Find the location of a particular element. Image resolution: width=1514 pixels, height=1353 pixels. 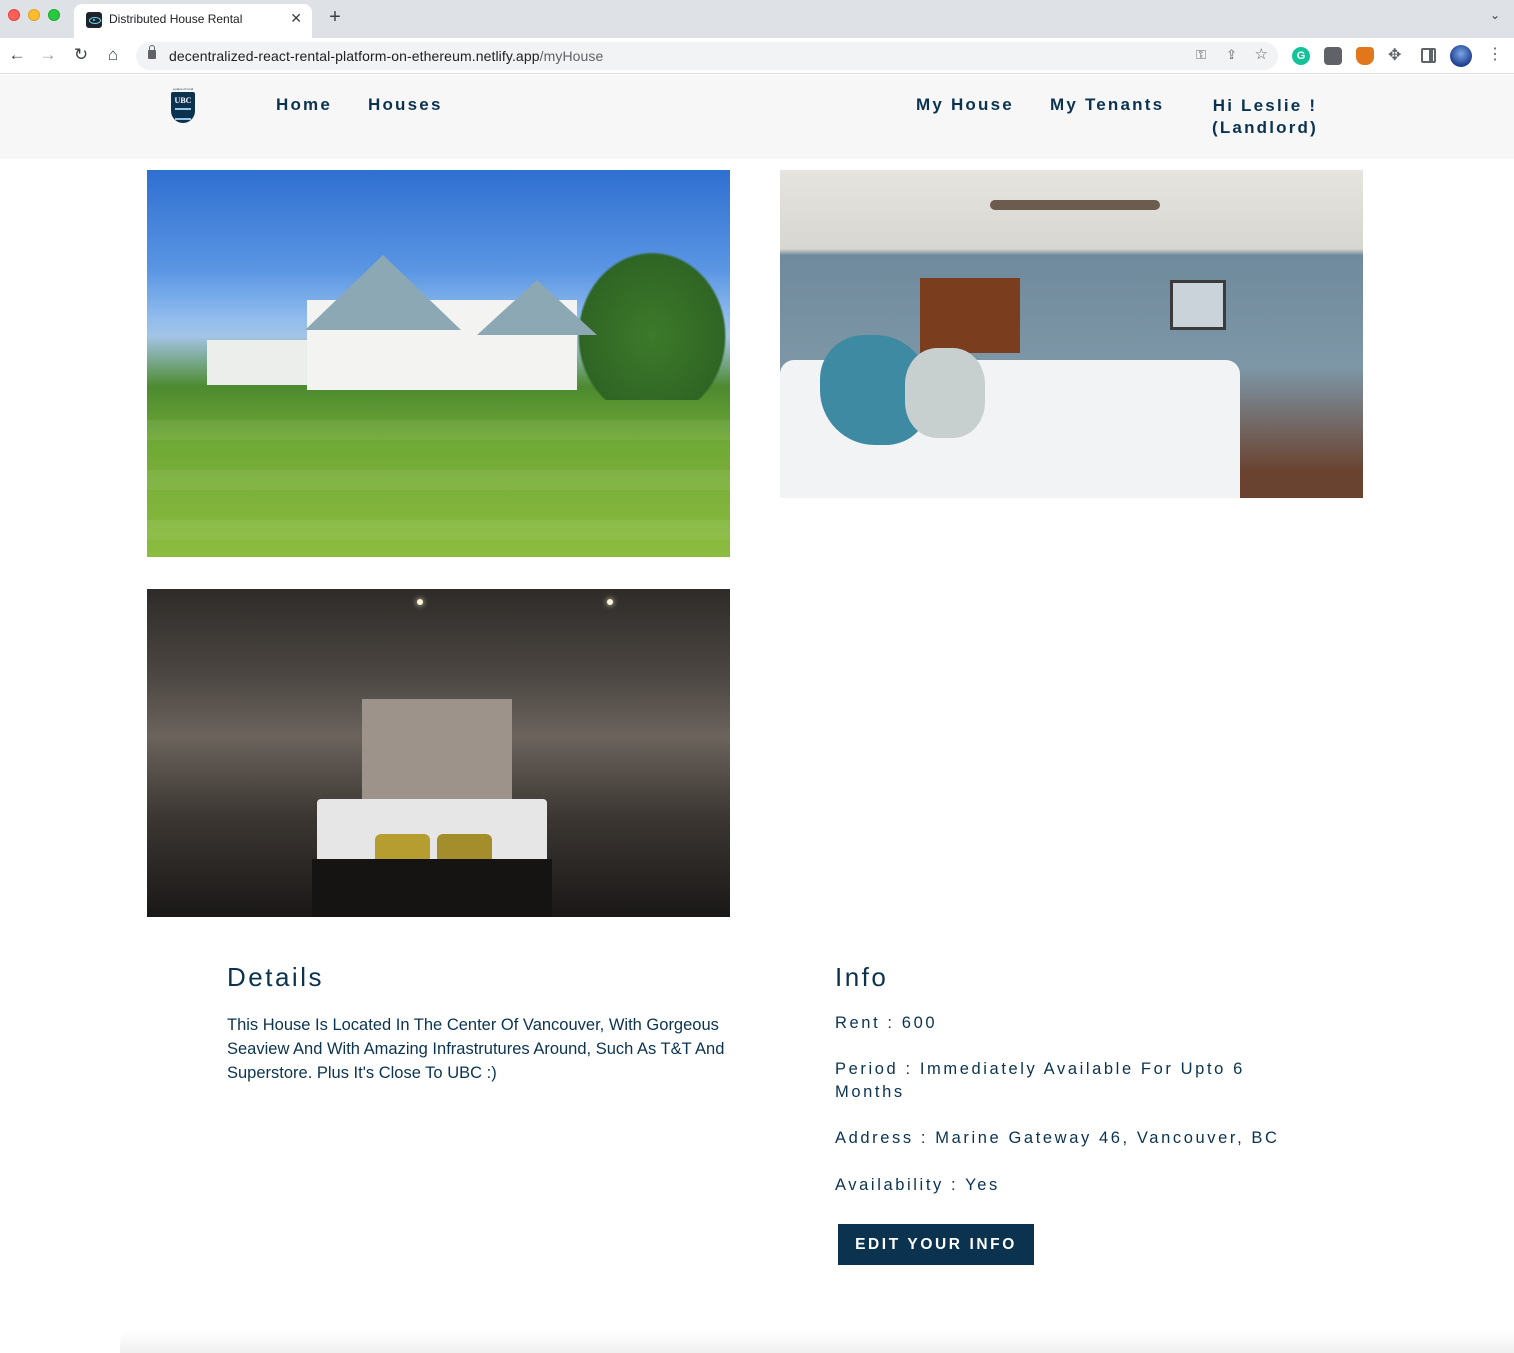

home-icon: ⌂ is located at coordinates (113, 55).